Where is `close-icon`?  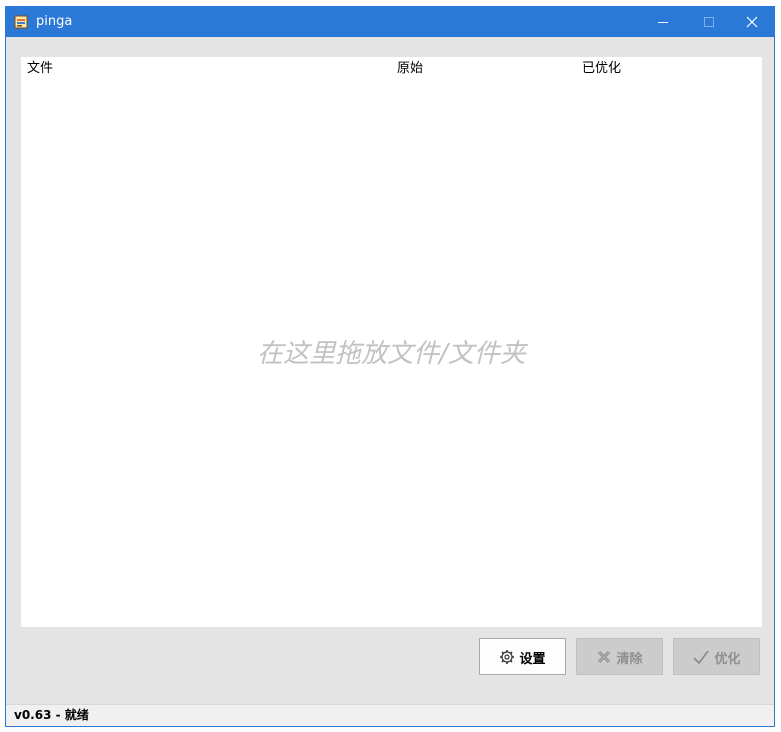
close-icon is located at coordinates (752, 22).